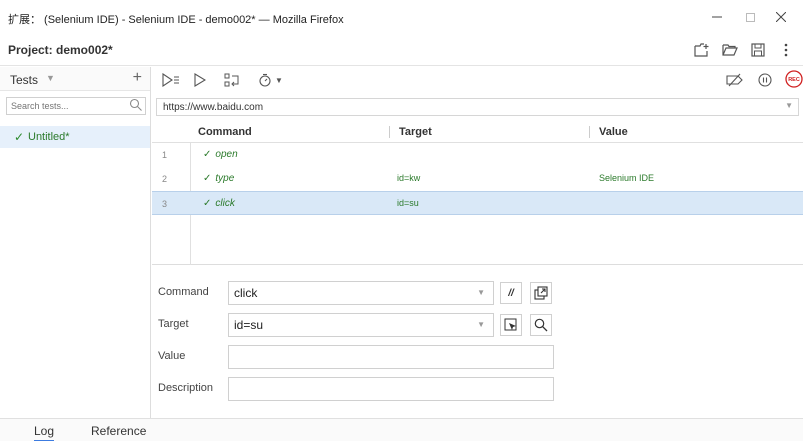 This screenshot has height=441, width=803. Describe the element at coordinates (481, 292) in the screenshot. I see `command-dropdown-caret-icon: ▼` at that location.